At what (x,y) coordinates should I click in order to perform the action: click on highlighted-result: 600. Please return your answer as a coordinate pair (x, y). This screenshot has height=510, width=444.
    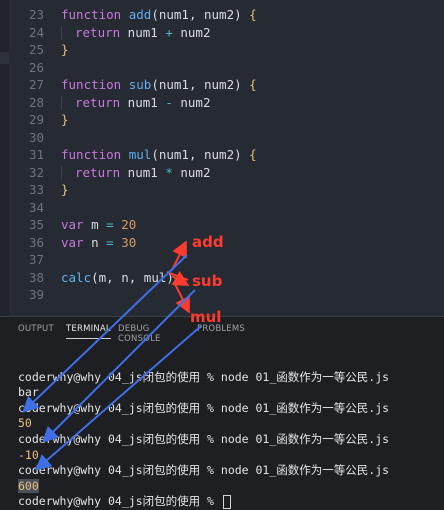
    Looking at the image, I should click on (28, 485).